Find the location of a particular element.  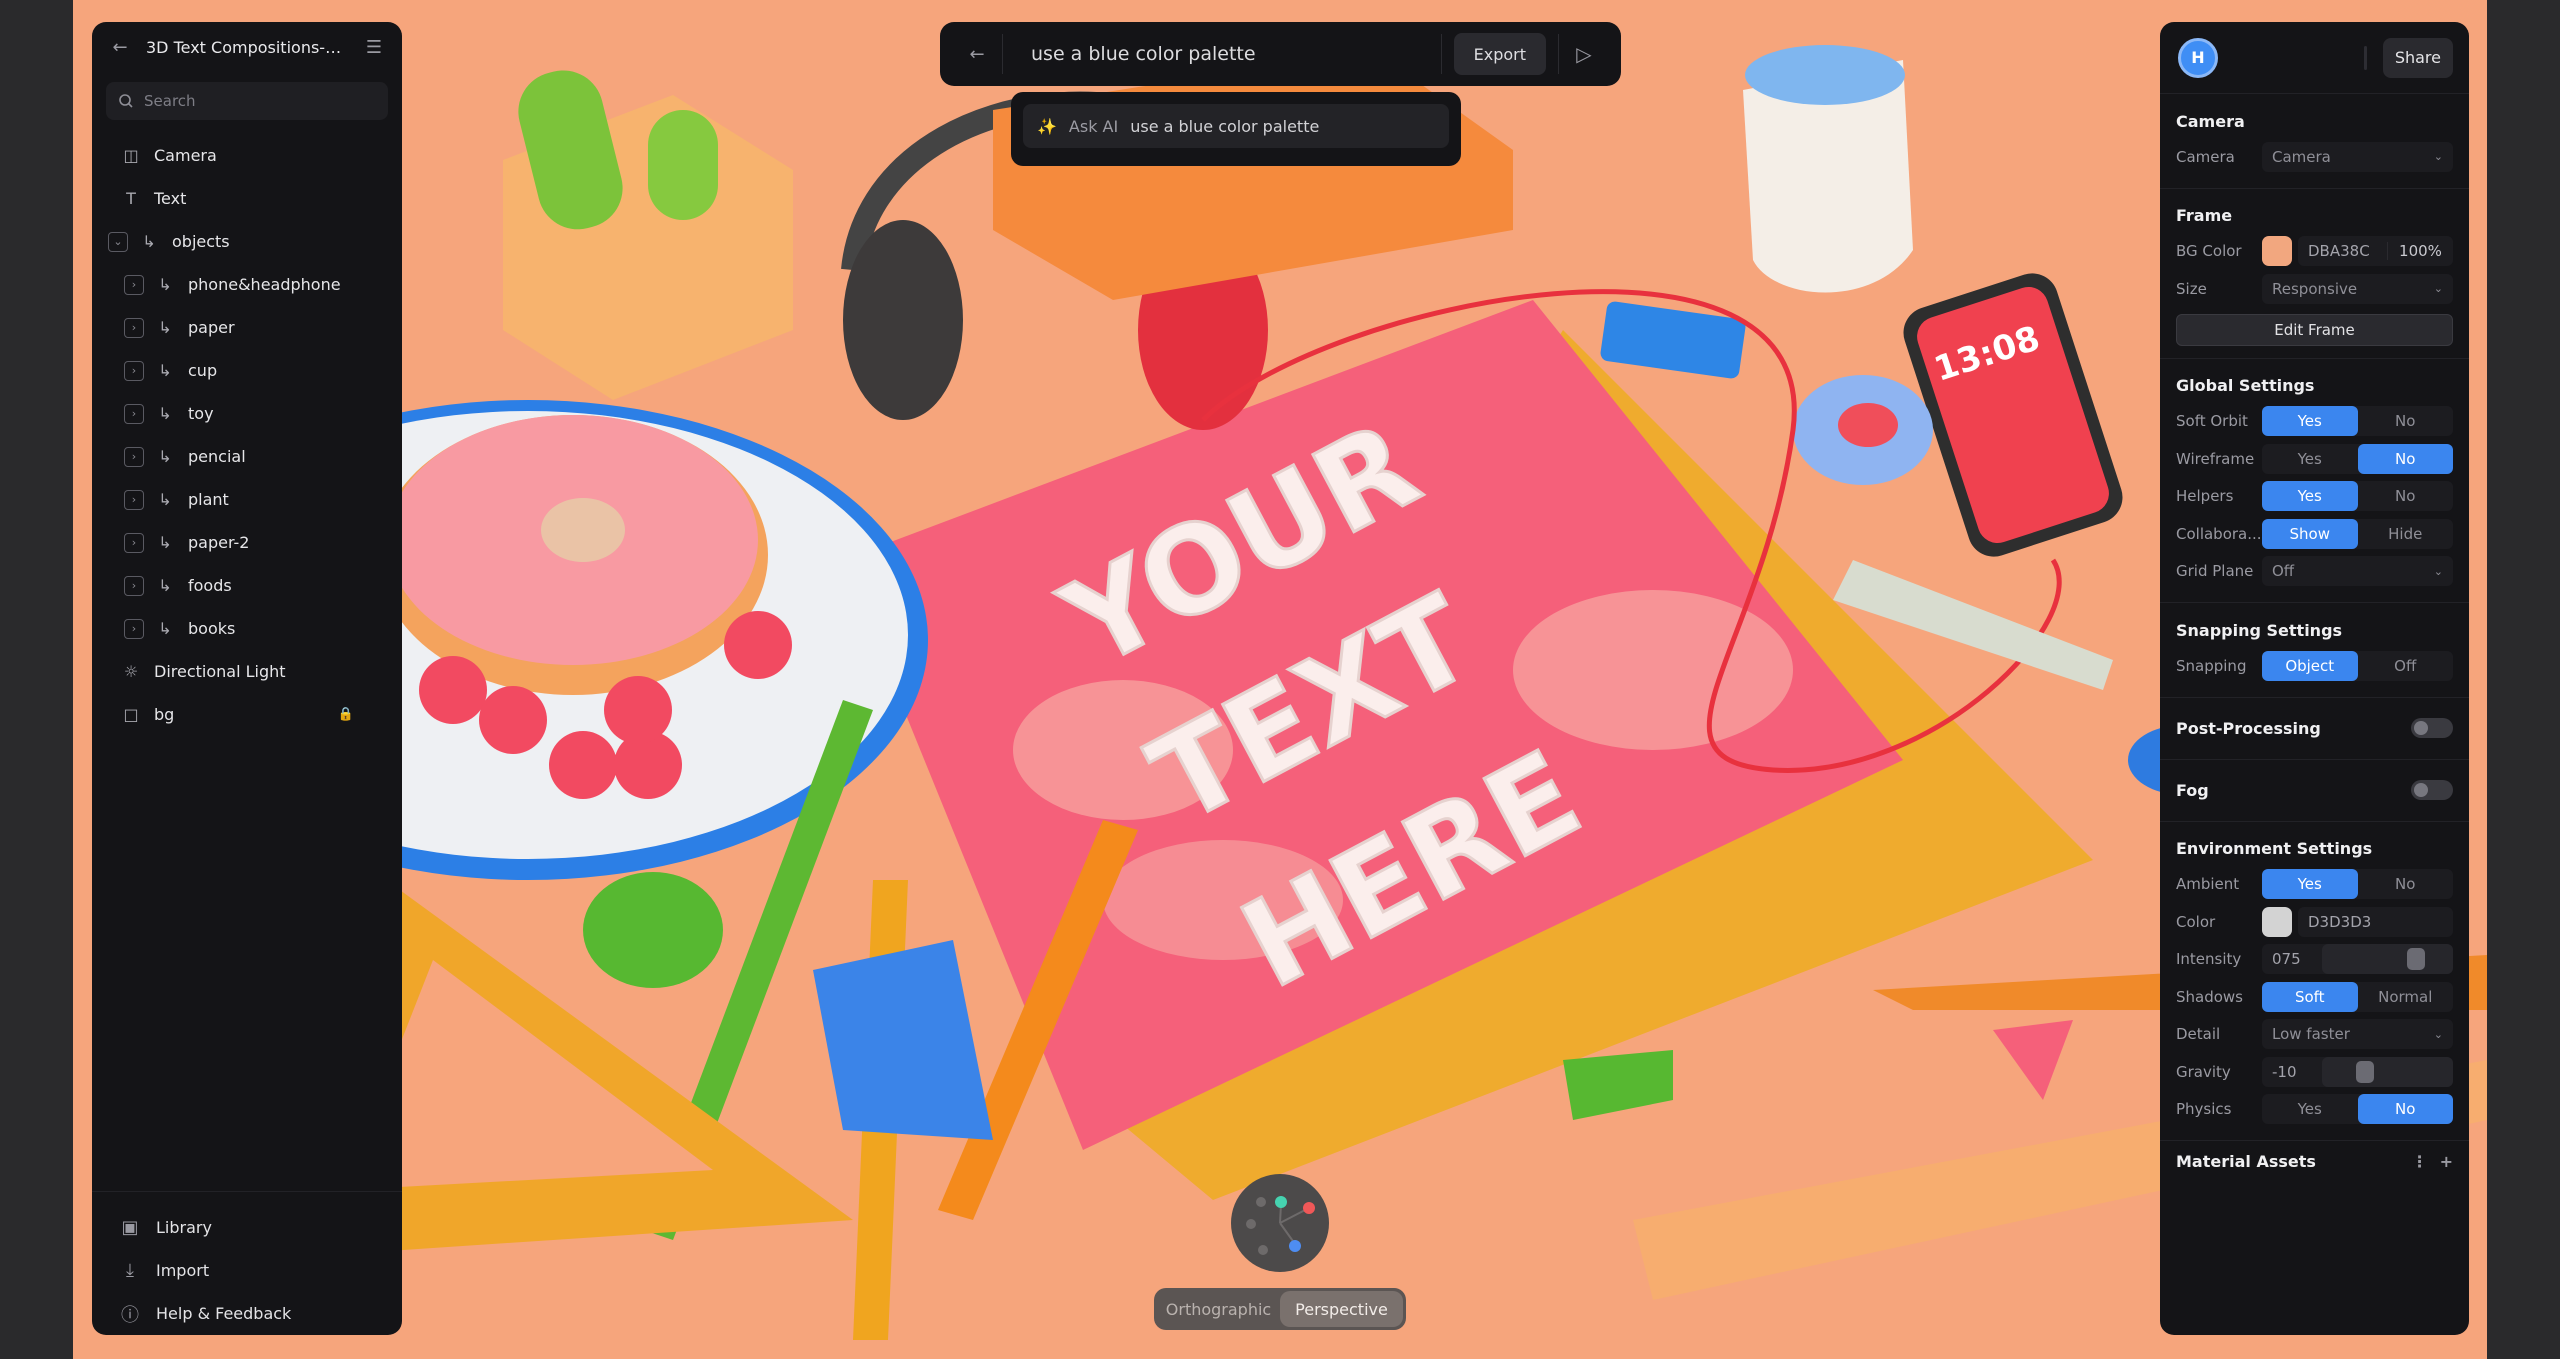

plus-icon: + is located at coordinates (2446, 1161).